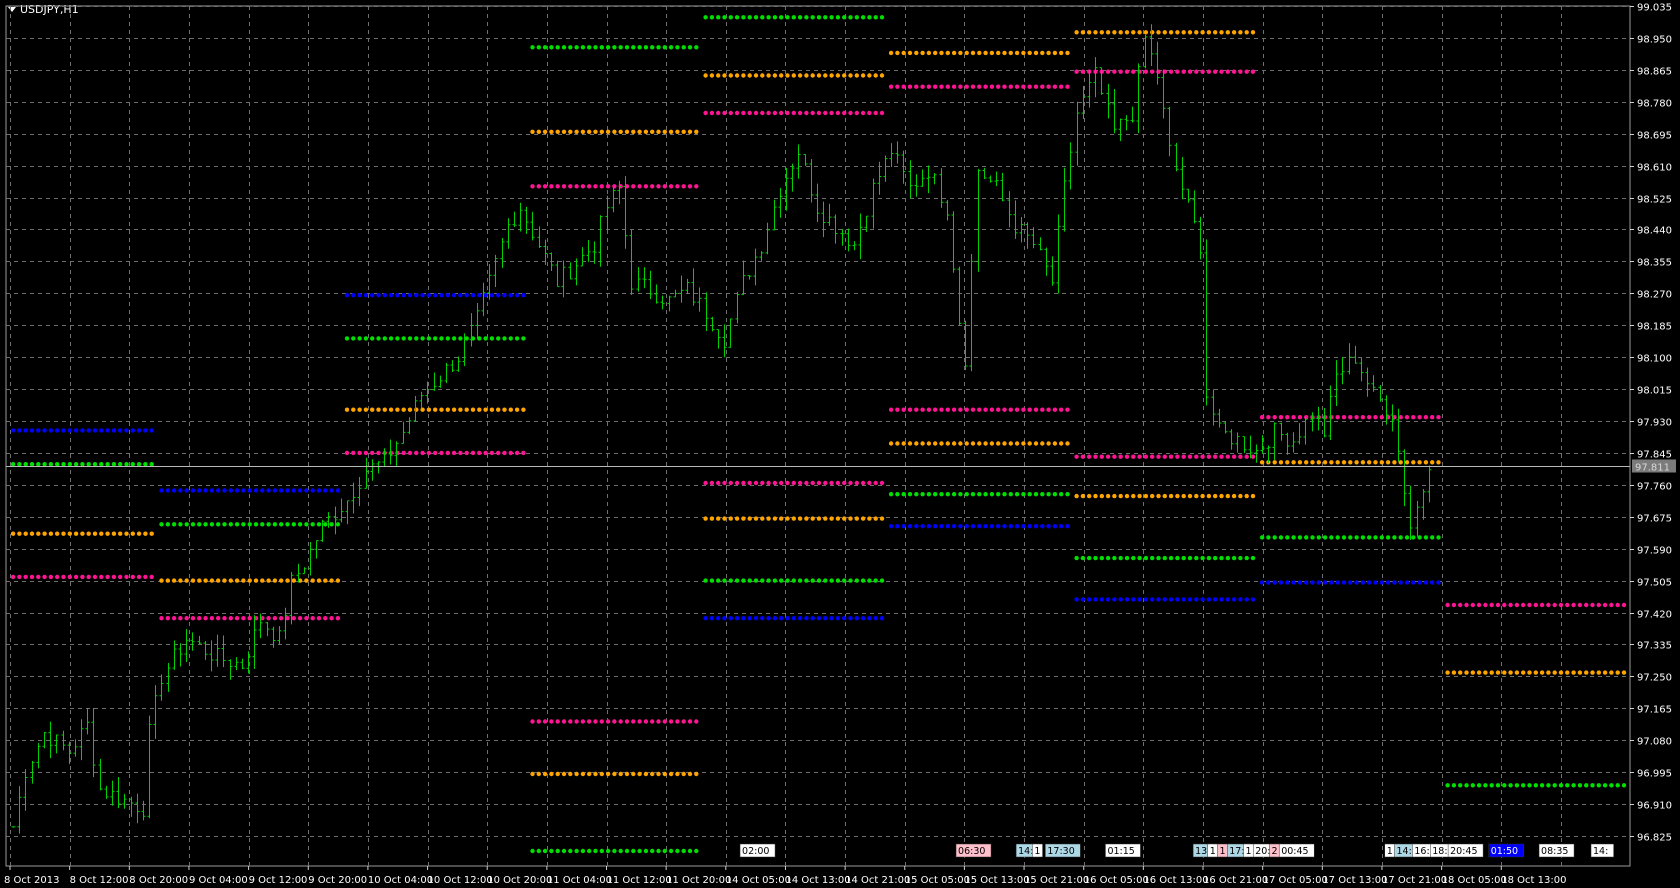 Image resolution: width=1680 pixels, height=888 pixels. Describe the element at coordinates (1654, 519) in the screenshot. I see `y-tick-label: 97.675` at that location.